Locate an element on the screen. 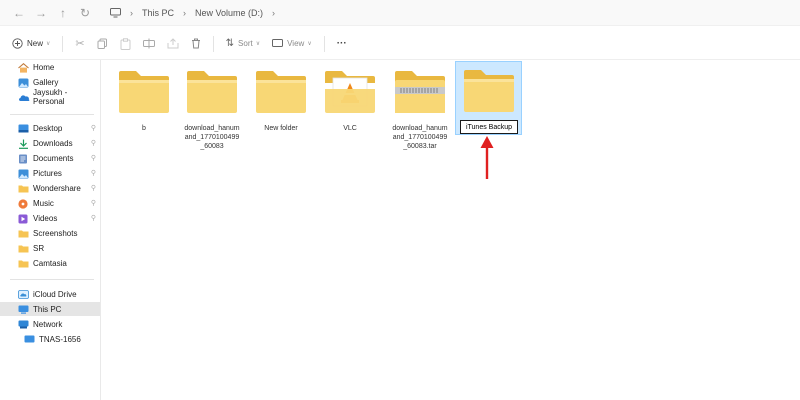 Image resolution: width=800 pixels, height=400 pixels. sidebar-item-wondershare: Wondershare ⚲ is located at coordinates (50, 188).